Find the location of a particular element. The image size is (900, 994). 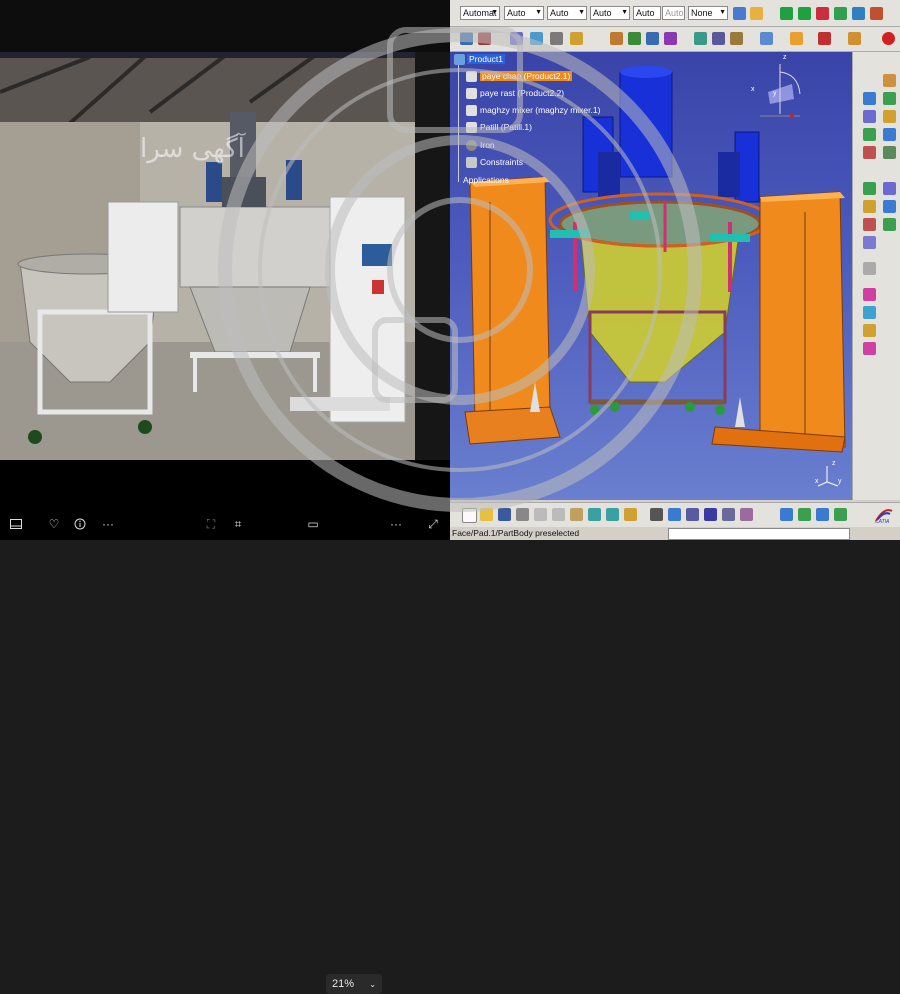

hide-show-icon is located at coordinates (728, 514).